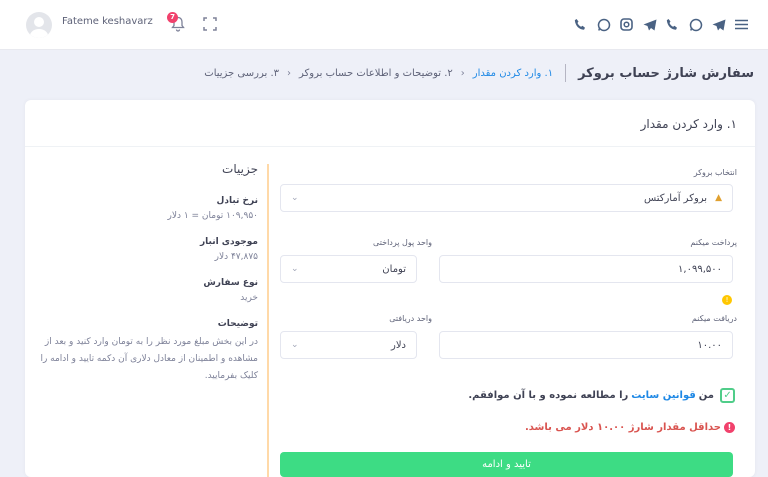 The width and height of the screenshot is (768, 477). What do you see at coordinates (210, 24) in the screenshot?
I see `fullscreen-icon` at bounding box center [210, 24].